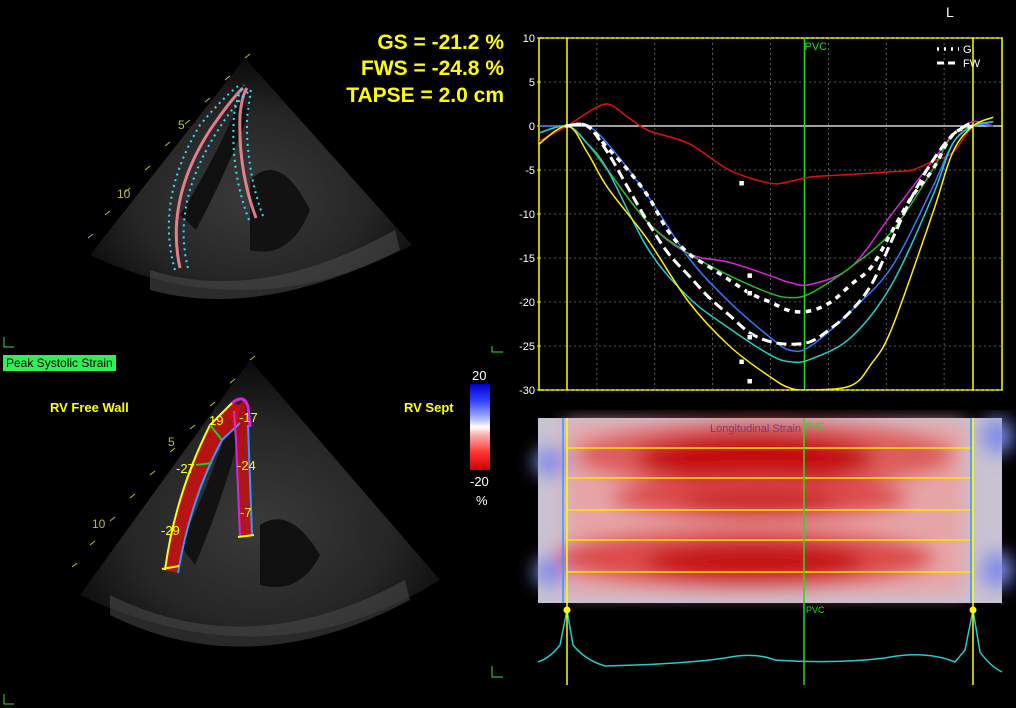 This screenshot has height=708, width=1016. I want to click on y-tick-label: -15, so click(527, 259).